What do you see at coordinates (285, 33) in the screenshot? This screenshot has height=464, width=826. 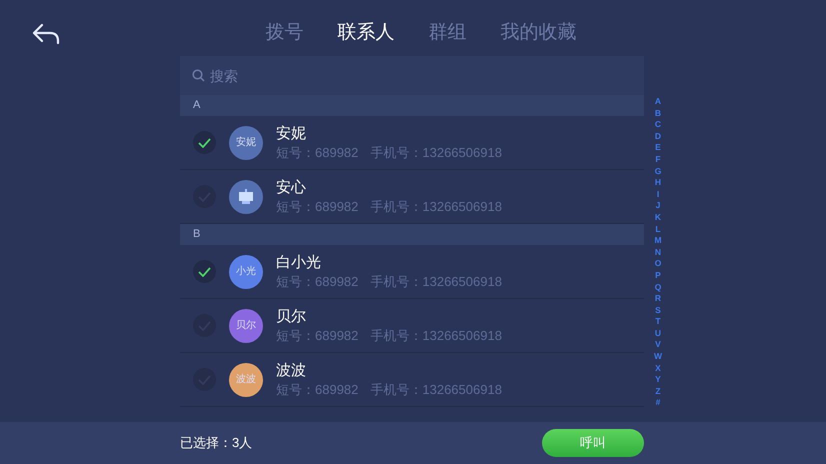 I see `tab: 拨号` at bounding box center [285, 33].